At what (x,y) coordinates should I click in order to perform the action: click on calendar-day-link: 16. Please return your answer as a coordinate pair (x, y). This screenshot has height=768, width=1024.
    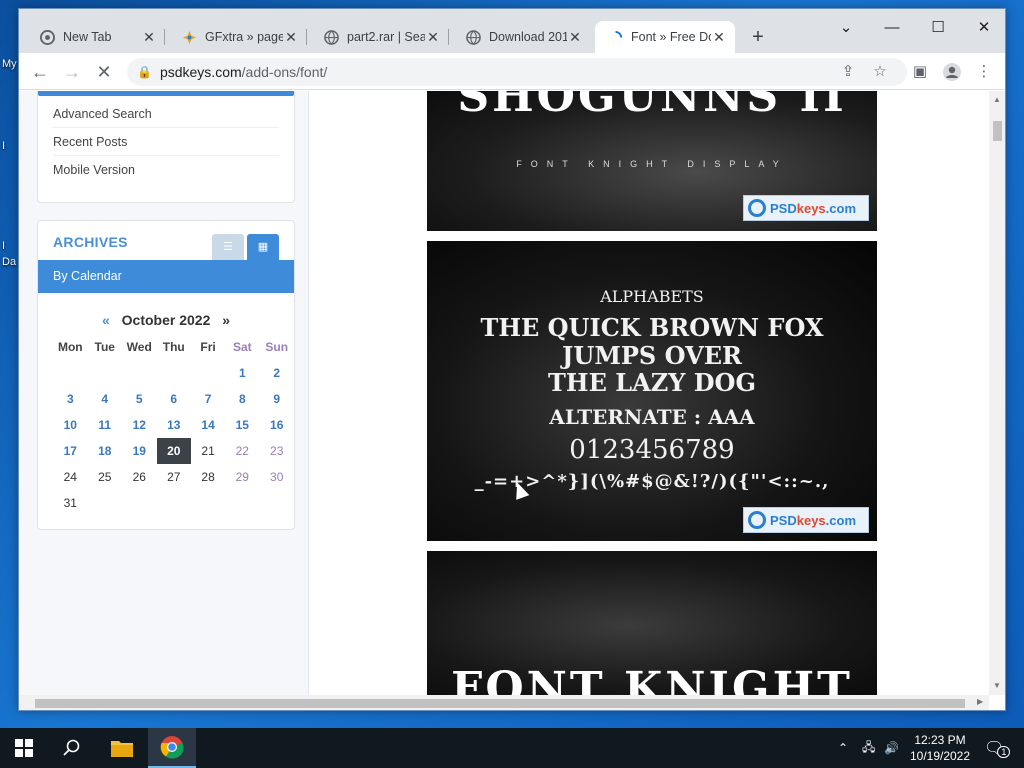
    Looking at the image, I should click on (276, 425).